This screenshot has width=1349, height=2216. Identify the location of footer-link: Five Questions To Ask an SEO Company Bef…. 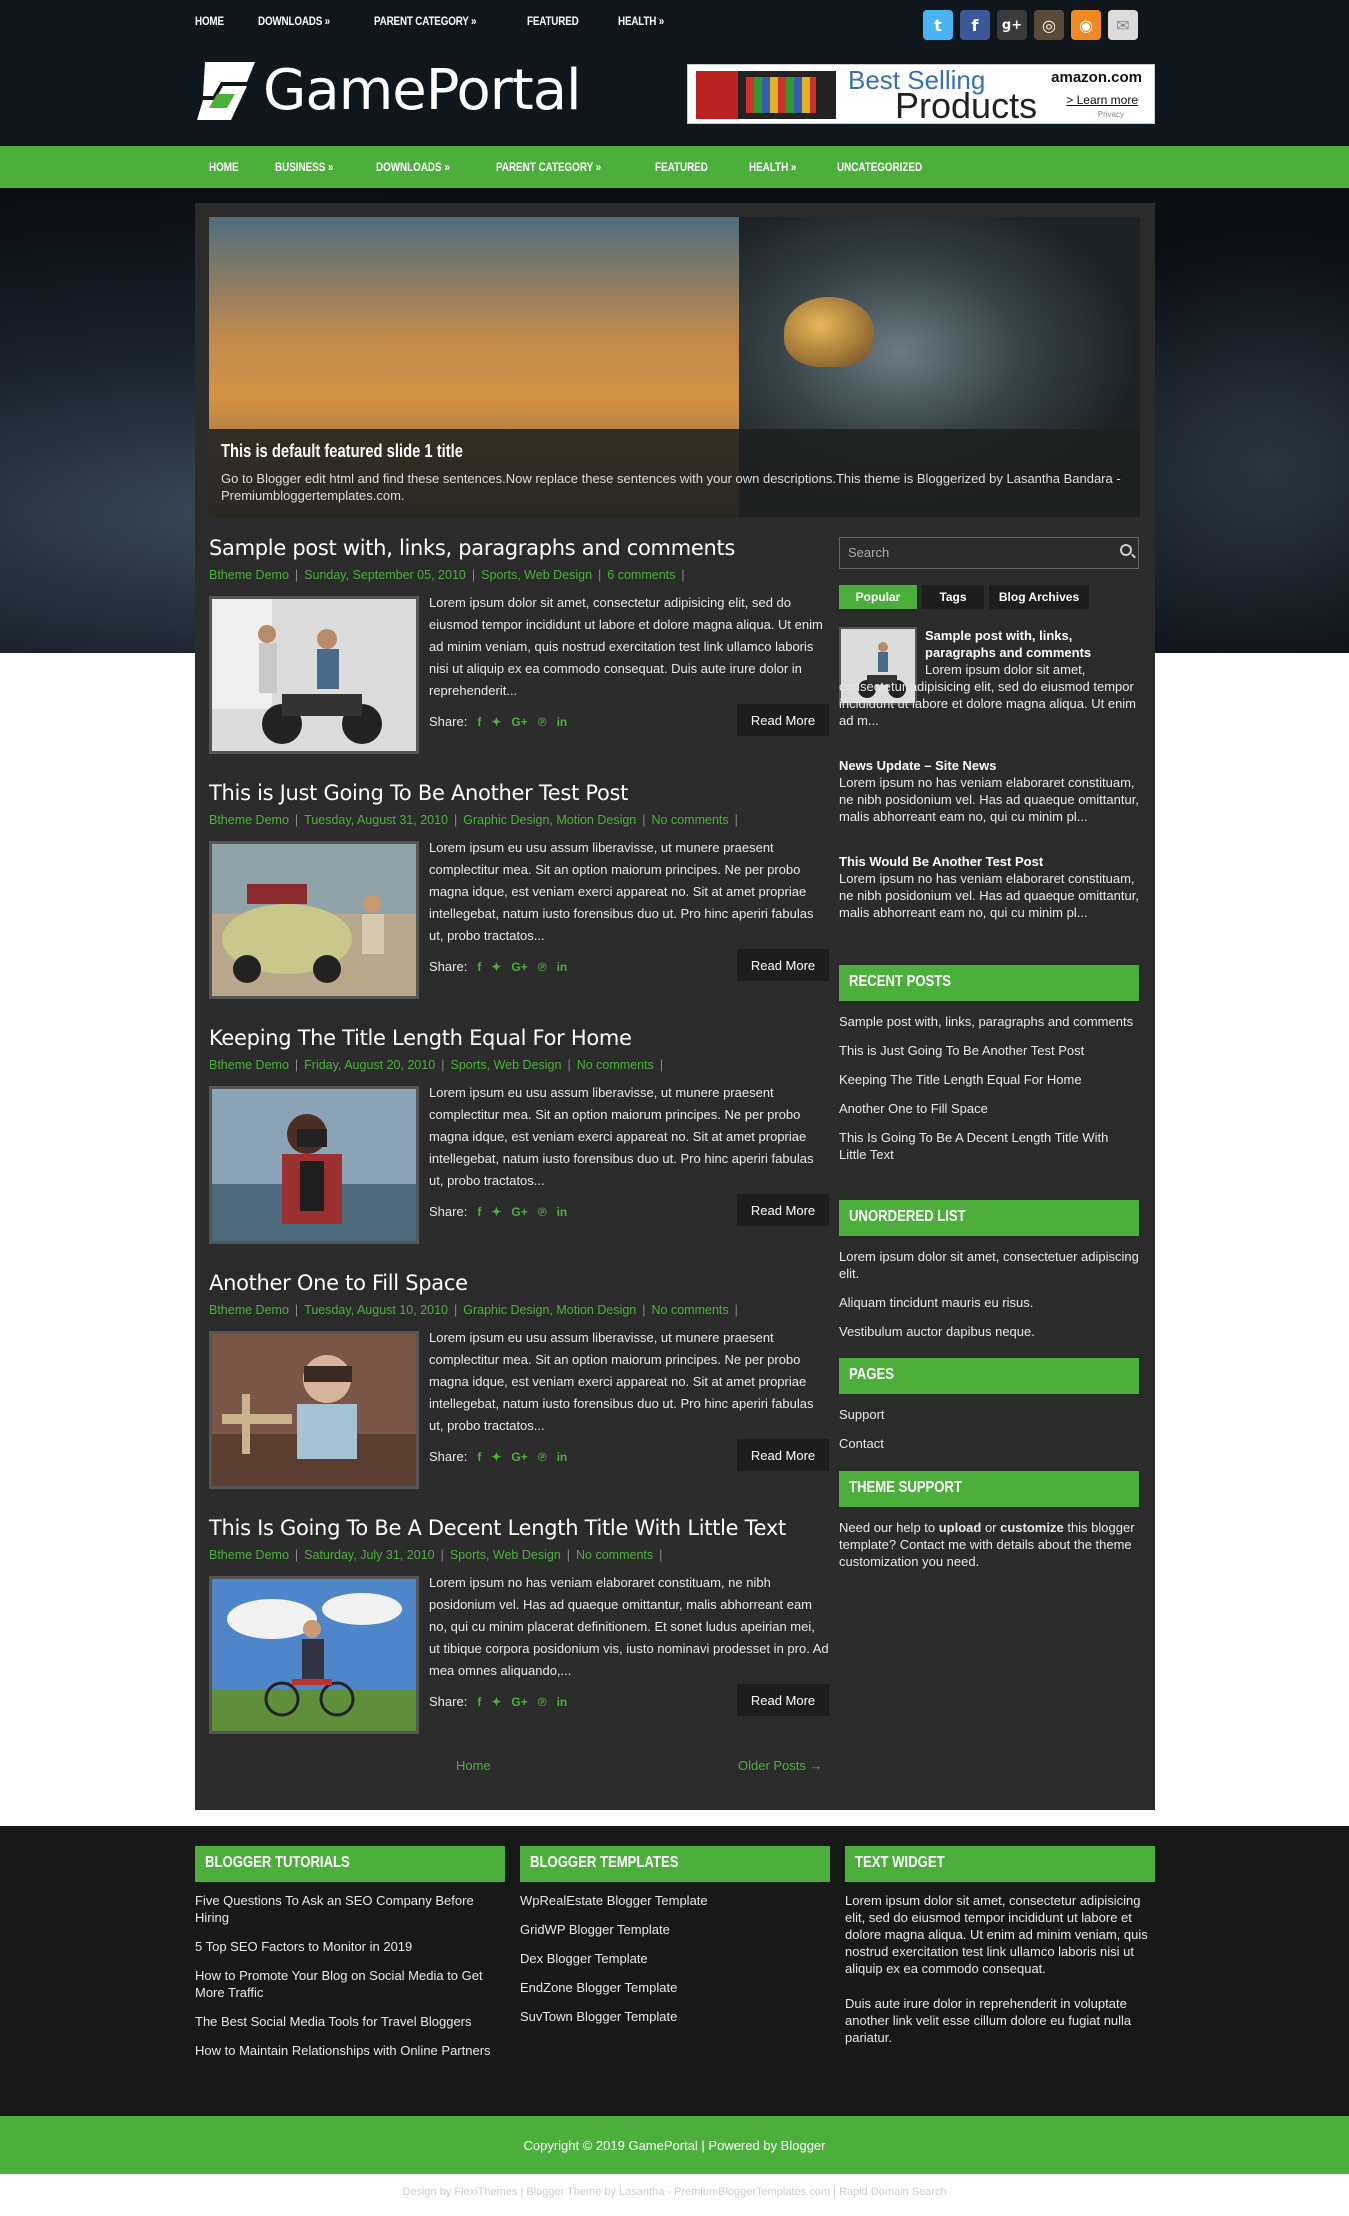
(350, 1909).